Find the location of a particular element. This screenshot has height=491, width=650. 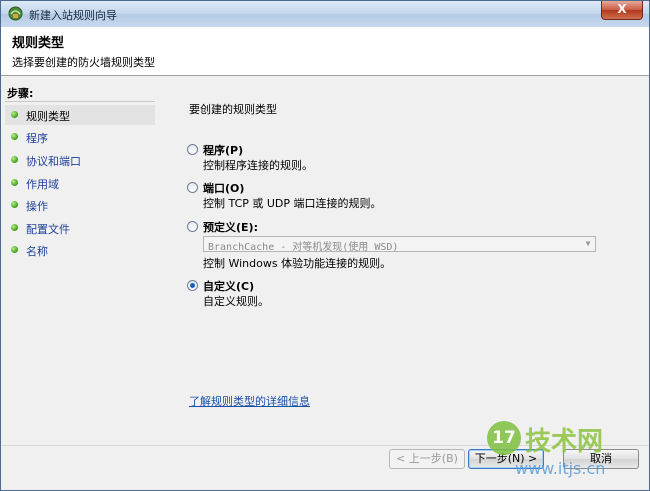

option-program-label: 程序(P) is located at coordinates (223, 150).